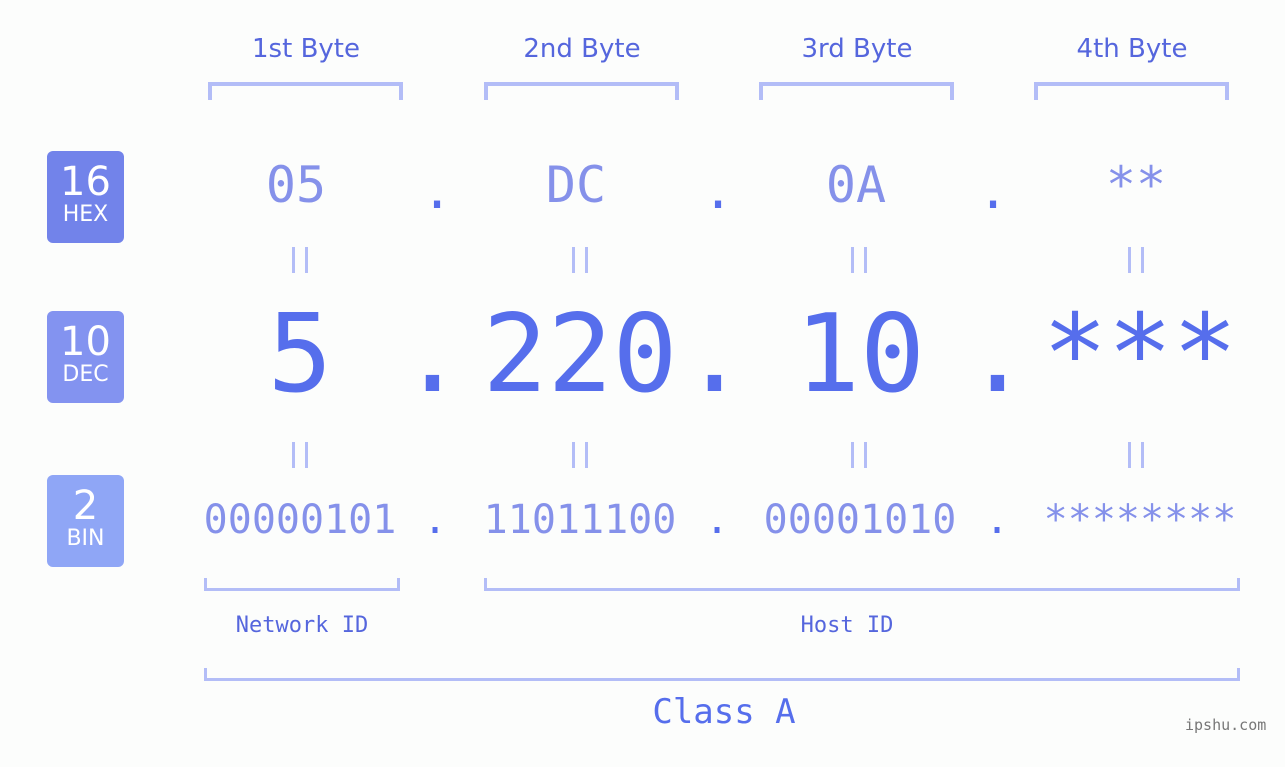 This screenshot has width=1285, height=767. Describe the element at coordinates (860, 520) in the screenshot. I see `bin-byte-3: 00001010` at that location.